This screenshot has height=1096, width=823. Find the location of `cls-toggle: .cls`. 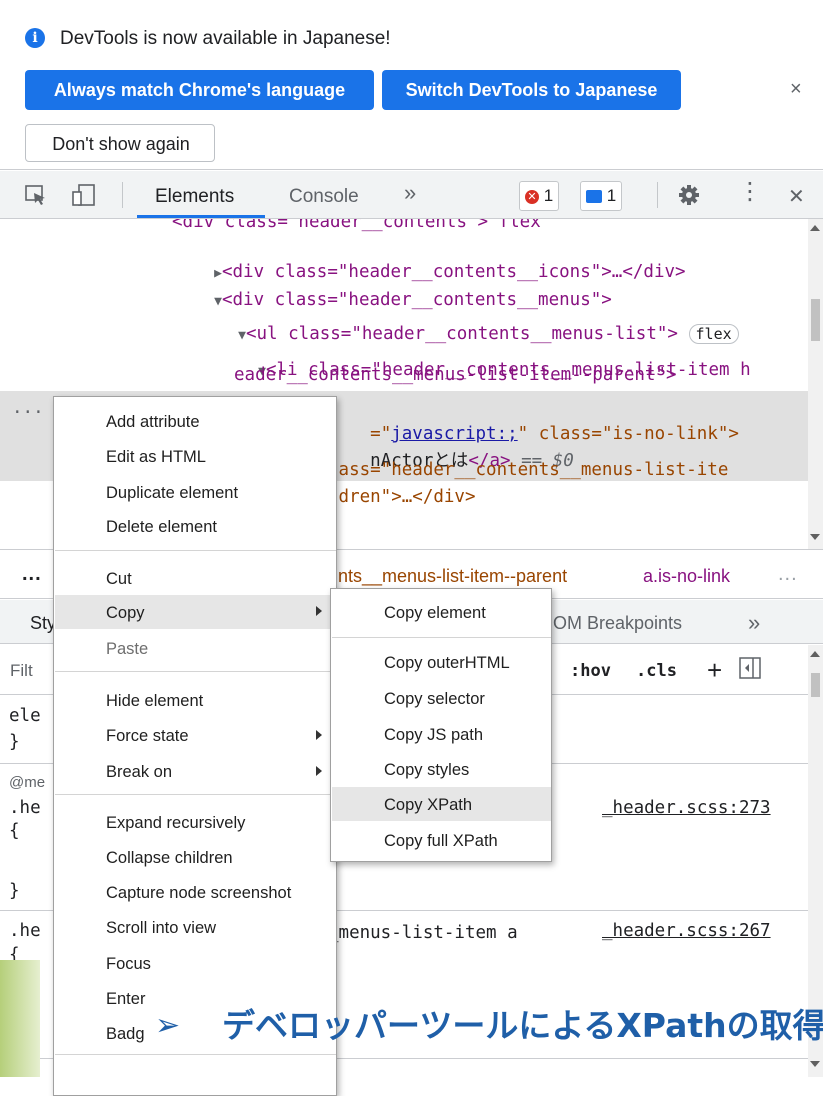

cls-toggle: .cls is located at coordinates (656, 671).